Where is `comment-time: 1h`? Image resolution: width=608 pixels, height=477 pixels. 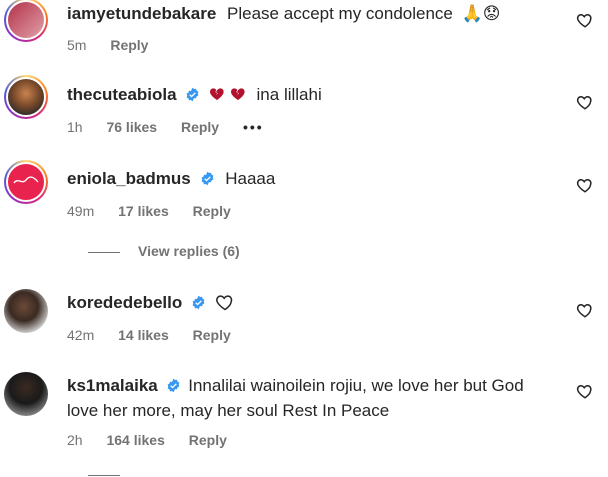 comment-time: 1h is located at coordinates (75, 127).